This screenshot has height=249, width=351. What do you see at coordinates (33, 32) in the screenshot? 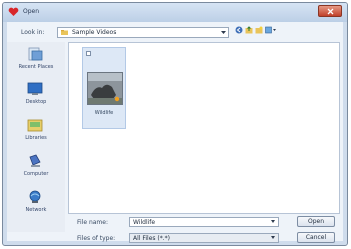
I see `look-in-label: Look in:` at bounding box center [33, 32].